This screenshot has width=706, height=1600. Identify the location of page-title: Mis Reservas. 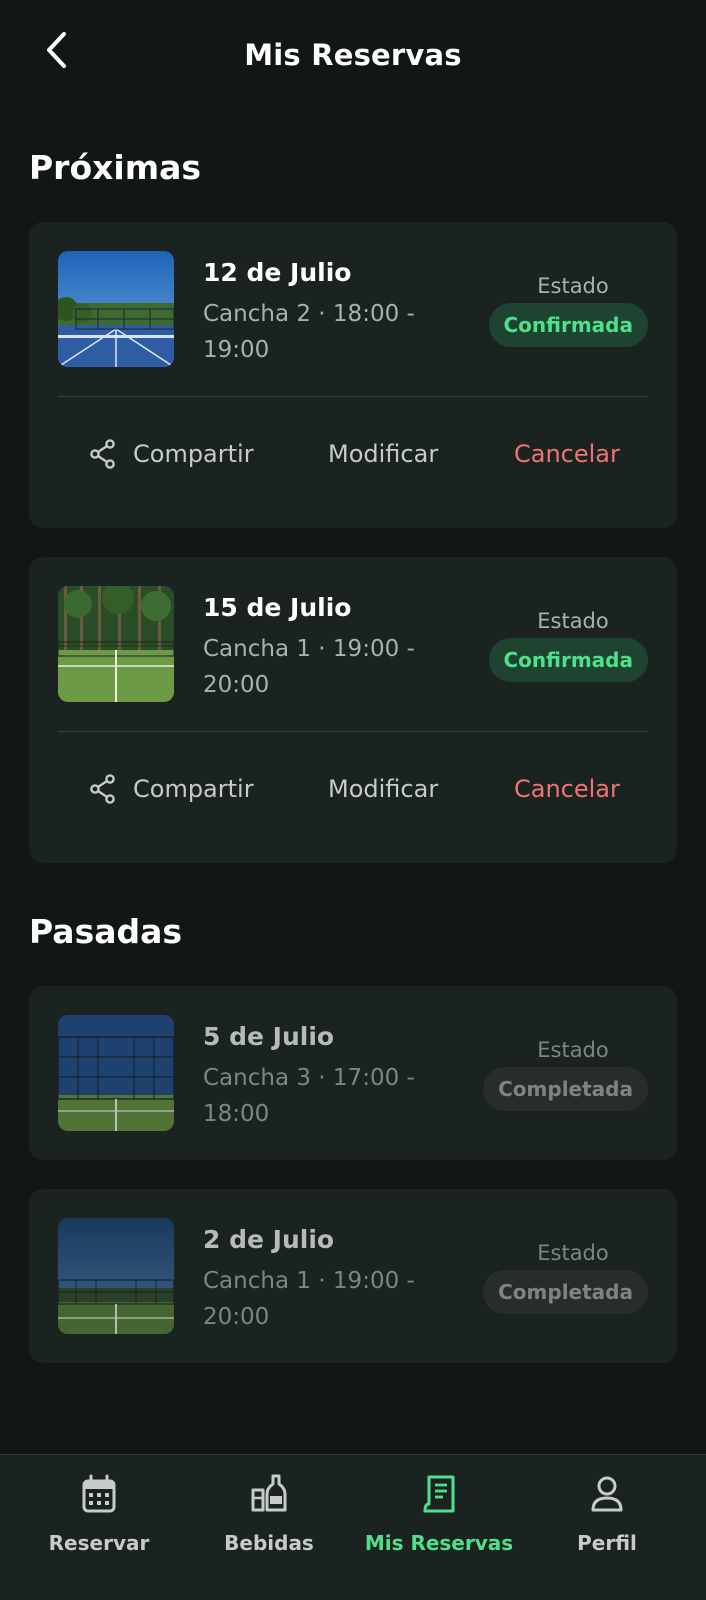
(353, 55).